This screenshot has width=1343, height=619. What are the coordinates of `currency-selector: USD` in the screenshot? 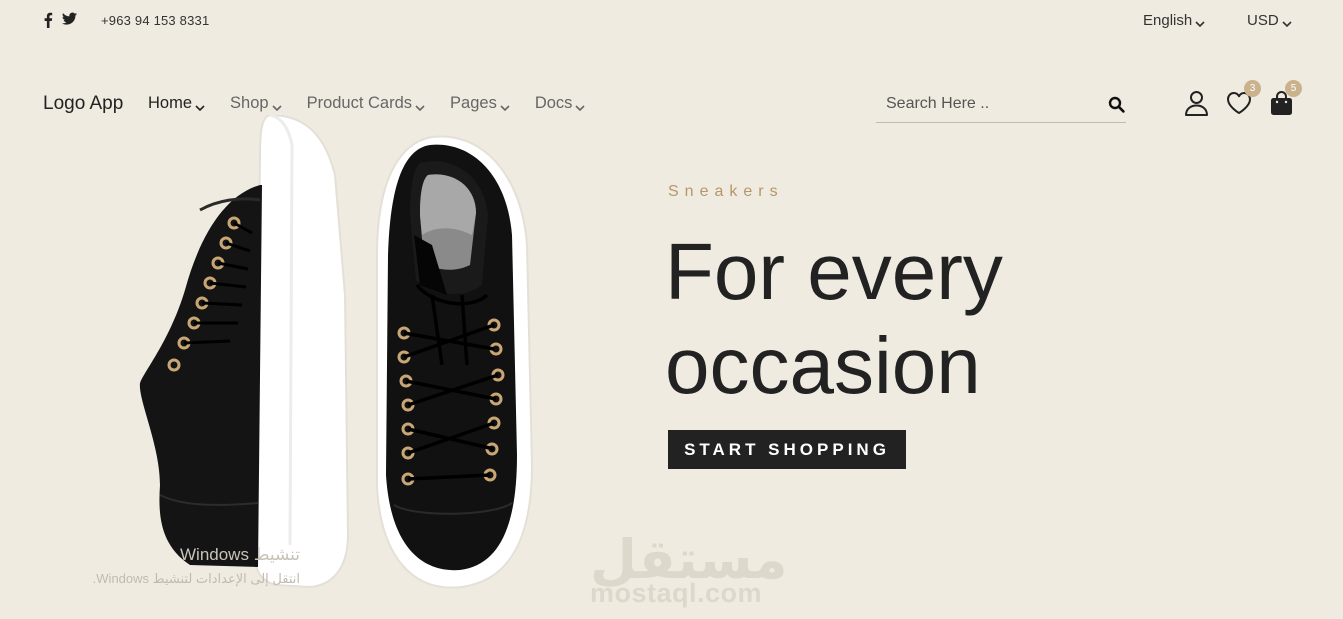 It's located at (1269, 20).